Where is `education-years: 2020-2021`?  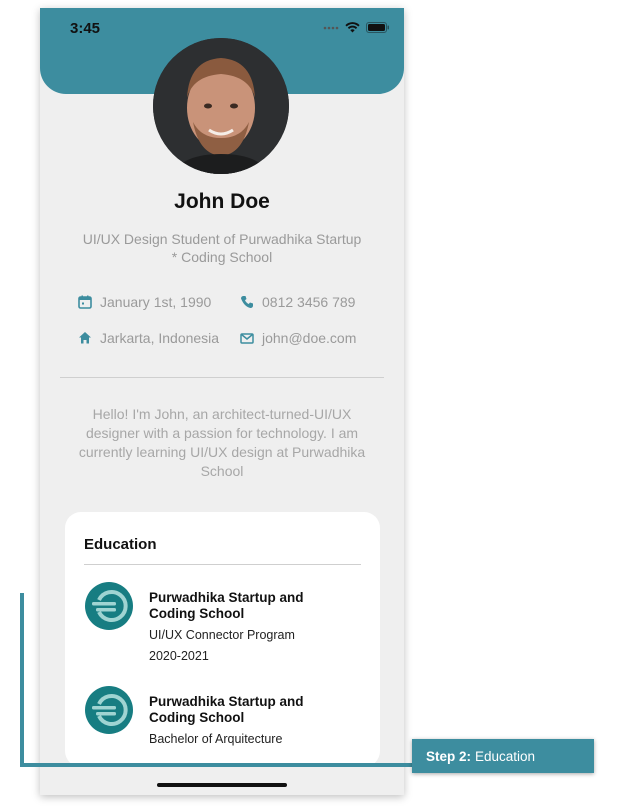 education-years: 2020-2021 is located at coordinates (179, 656).